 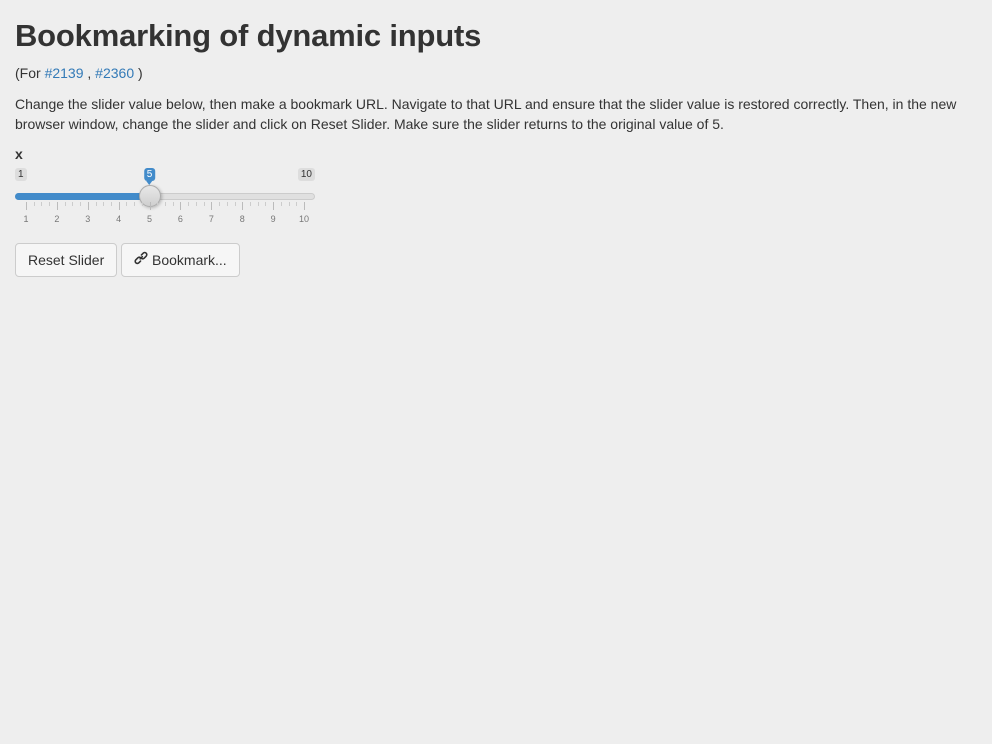 I want to click on slider-grid: 1 2 3 4 5 6 7 8 9 10, so click(x=165, y=214).